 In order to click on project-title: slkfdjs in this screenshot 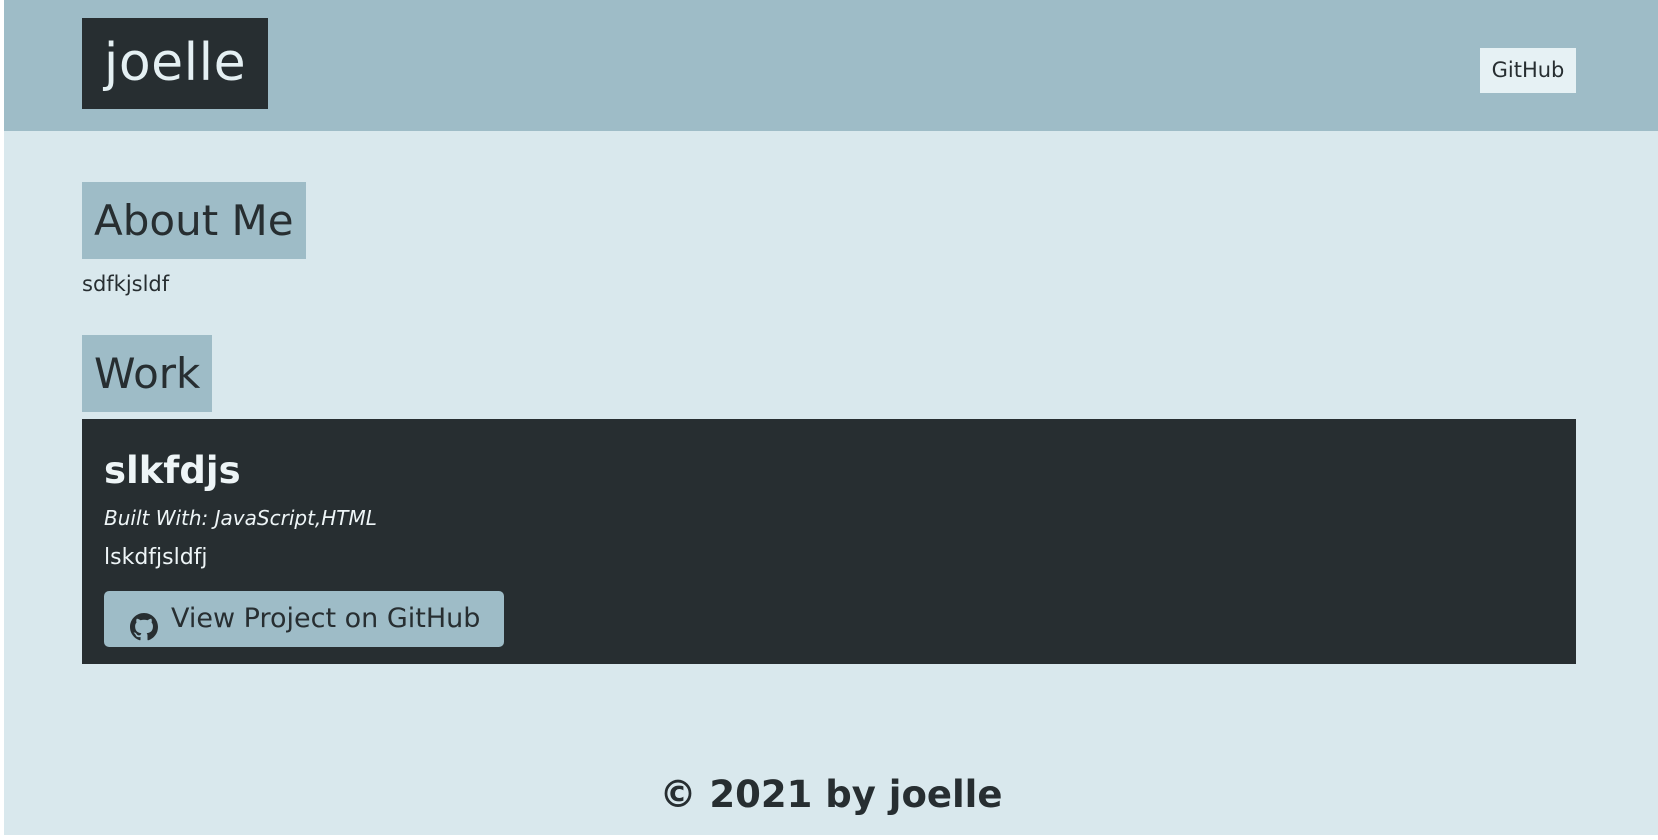, I will do `click(172, 470)`.